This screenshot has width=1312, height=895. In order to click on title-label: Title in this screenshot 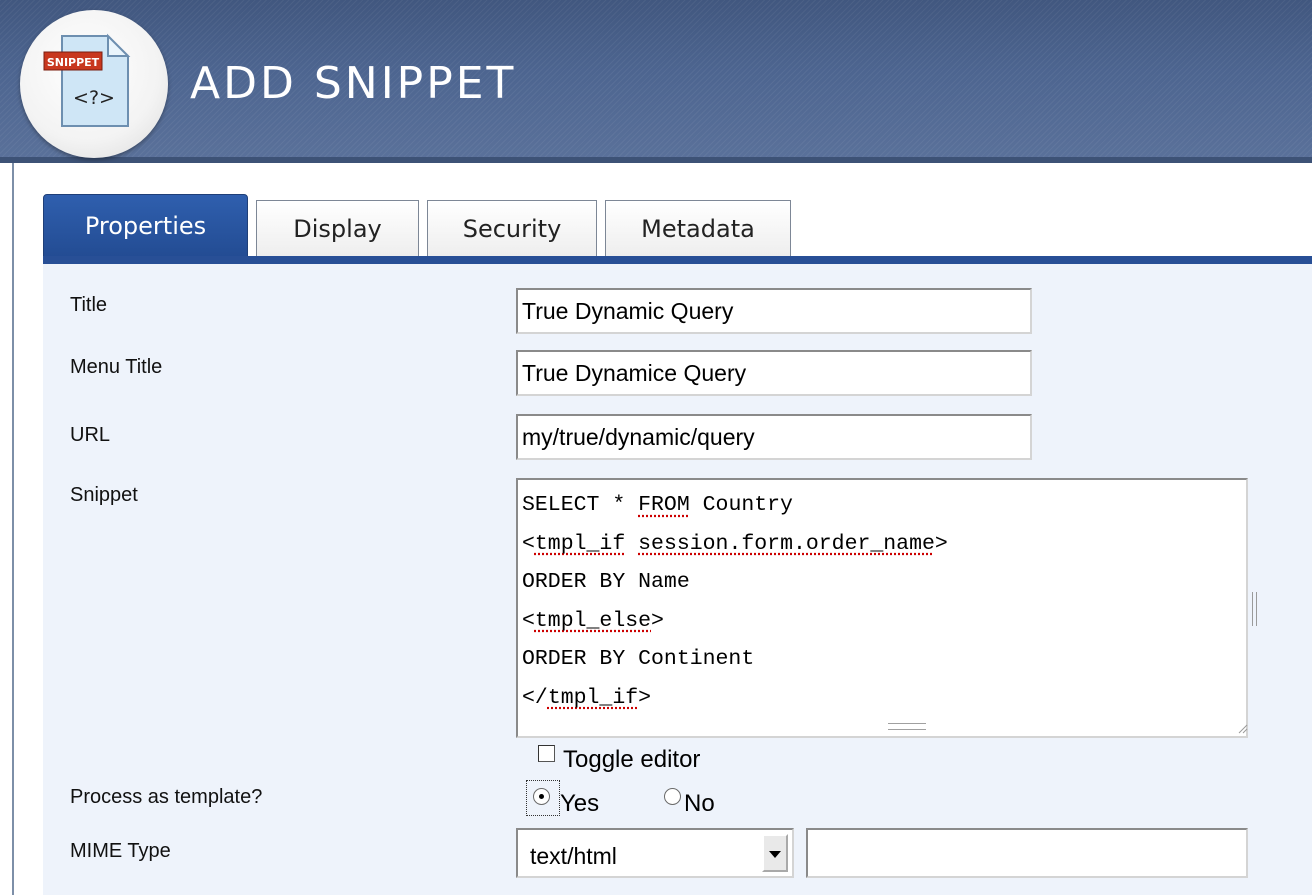, I will do `click(88, 305)`.